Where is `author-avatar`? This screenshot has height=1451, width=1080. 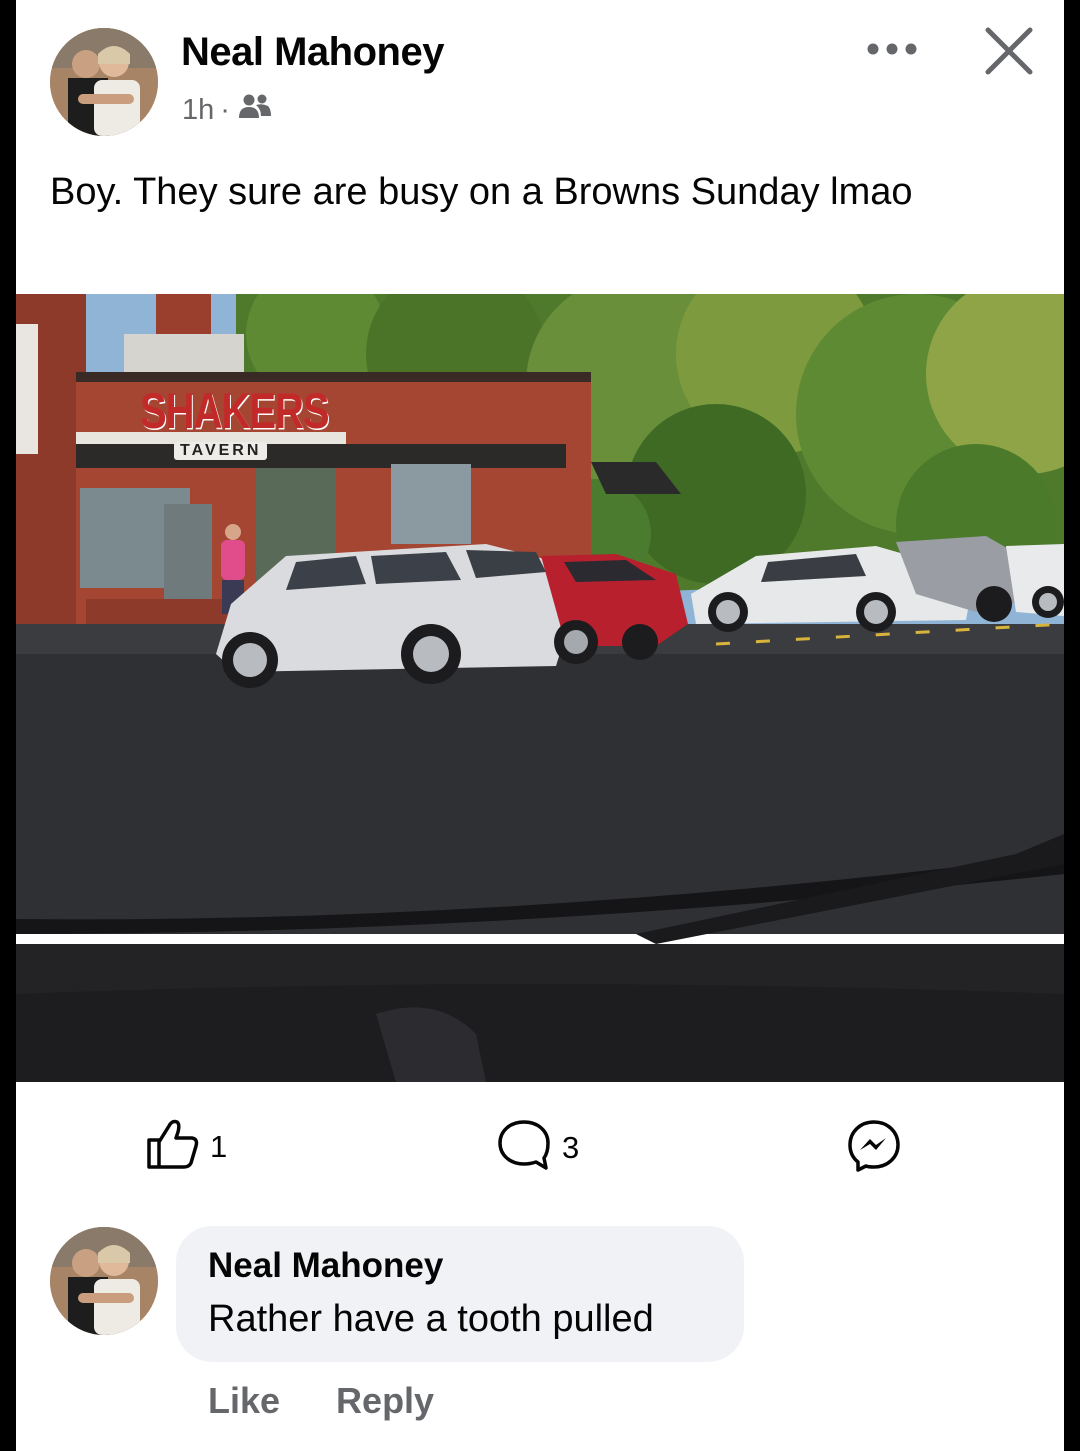 author-avatar is located at coordinates (104, 82).